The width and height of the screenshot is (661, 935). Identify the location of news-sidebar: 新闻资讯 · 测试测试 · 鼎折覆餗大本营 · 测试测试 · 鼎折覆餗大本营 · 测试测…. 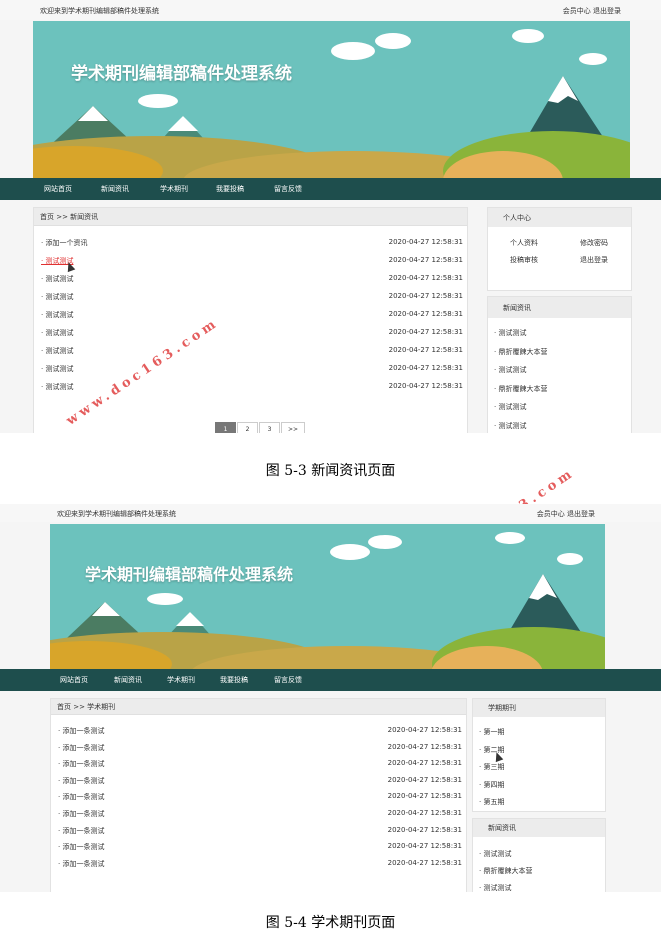
(559, 364).